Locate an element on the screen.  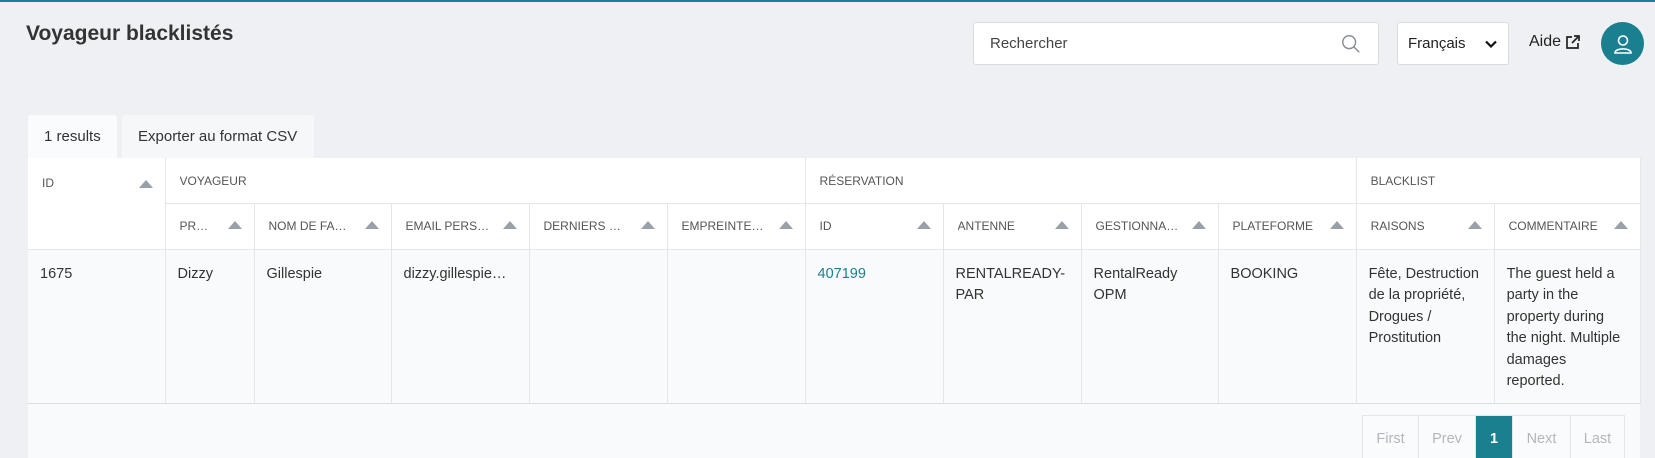
group-header-blacklist: BLACKLIST is located at coordinates (1498, 181).